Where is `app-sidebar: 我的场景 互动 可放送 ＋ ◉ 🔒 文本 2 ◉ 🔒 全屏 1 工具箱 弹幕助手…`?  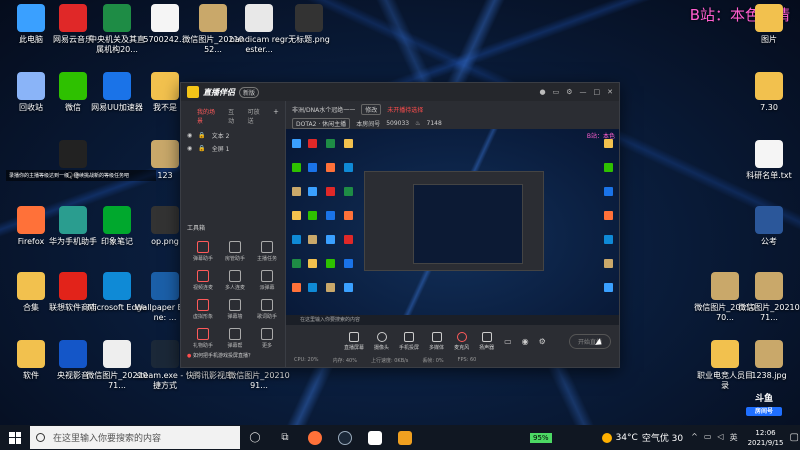
app-sidebar: 我的场景 互动 可放送 ＋ ◉ 🔒 文本 2 ◉ 🔒 全屏 1 工具箱 弹幕助手… is located at coordinates (233, 234).